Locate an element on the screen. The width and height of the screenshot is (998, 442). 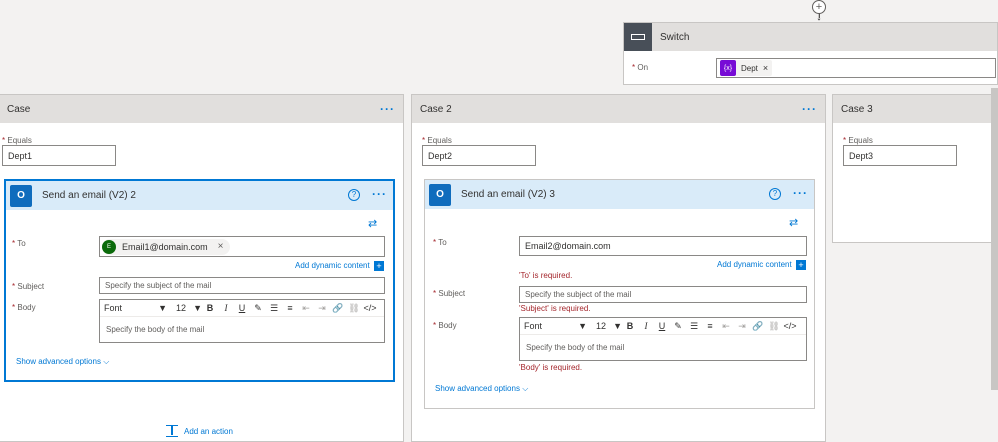
arrow-down-icon: ↓ is located at coordinates (819, 17).